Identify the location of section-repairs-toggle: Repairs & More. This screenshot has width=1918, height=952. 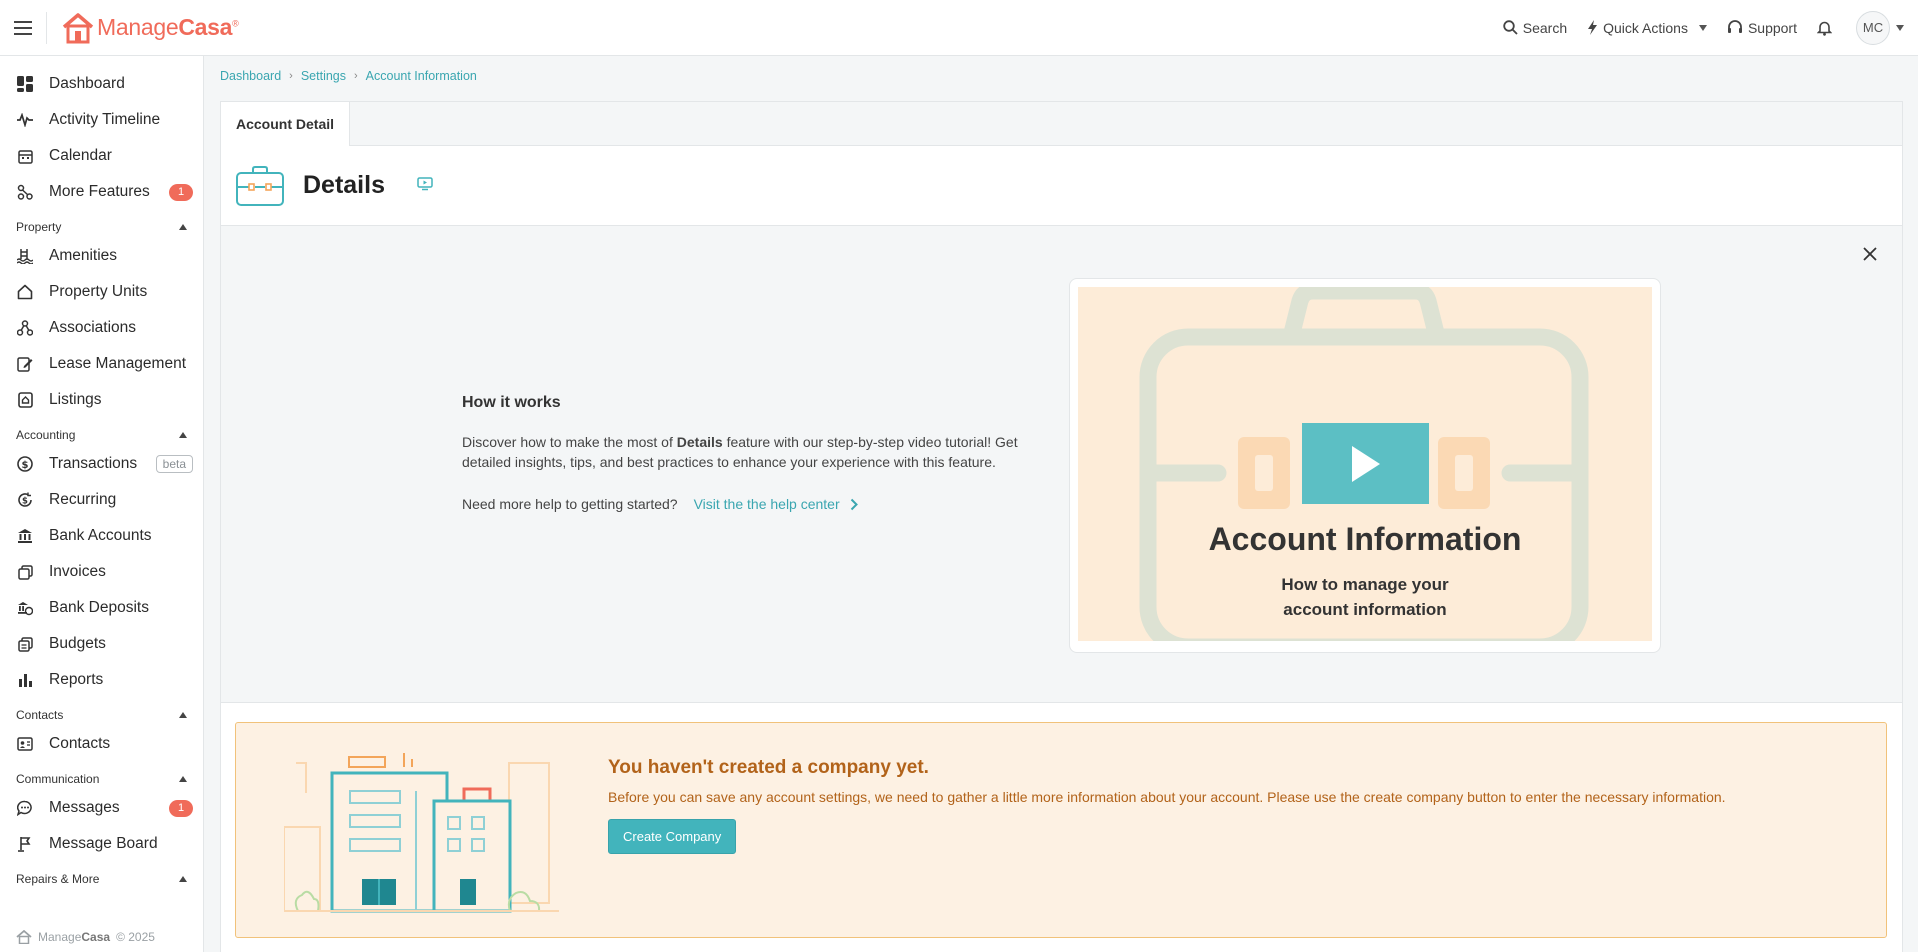
(101, 879).